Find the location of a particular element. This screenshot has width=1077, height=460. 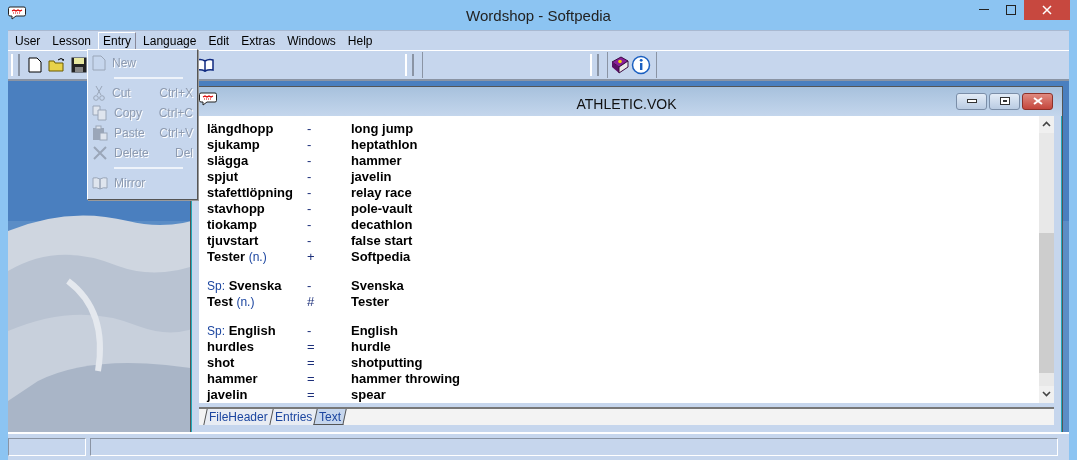

menu-item: Edit is located at coordinates (219, 40).